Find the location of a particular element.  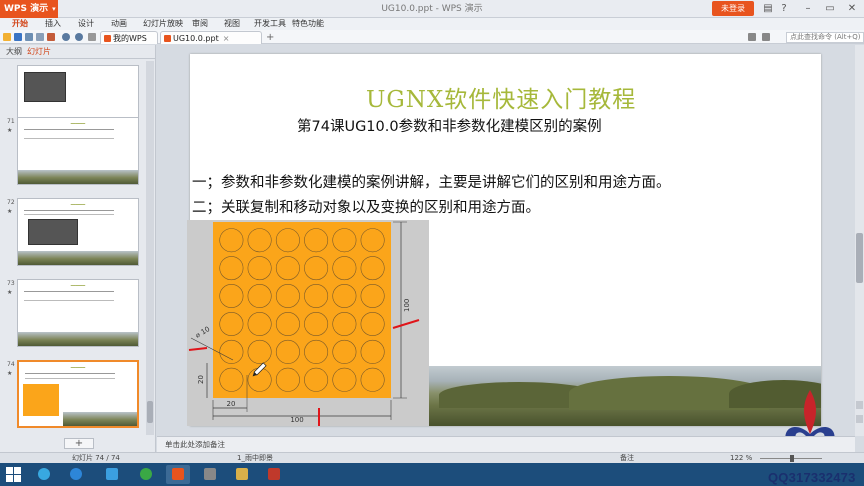

menu-slideshow: 幻灯片放映 is located at coordinates (163, 24).